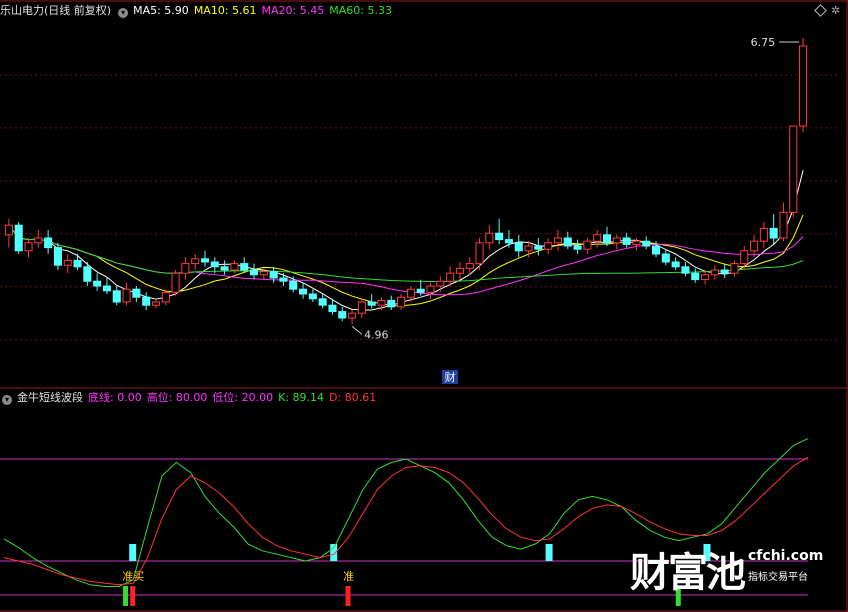 This screenshot has width=848, height=612. What do you see at coordinates (293, 10) in the screenshot?
I see `ma20-value: MA20: 5.45` at bounding box center [293, 10].